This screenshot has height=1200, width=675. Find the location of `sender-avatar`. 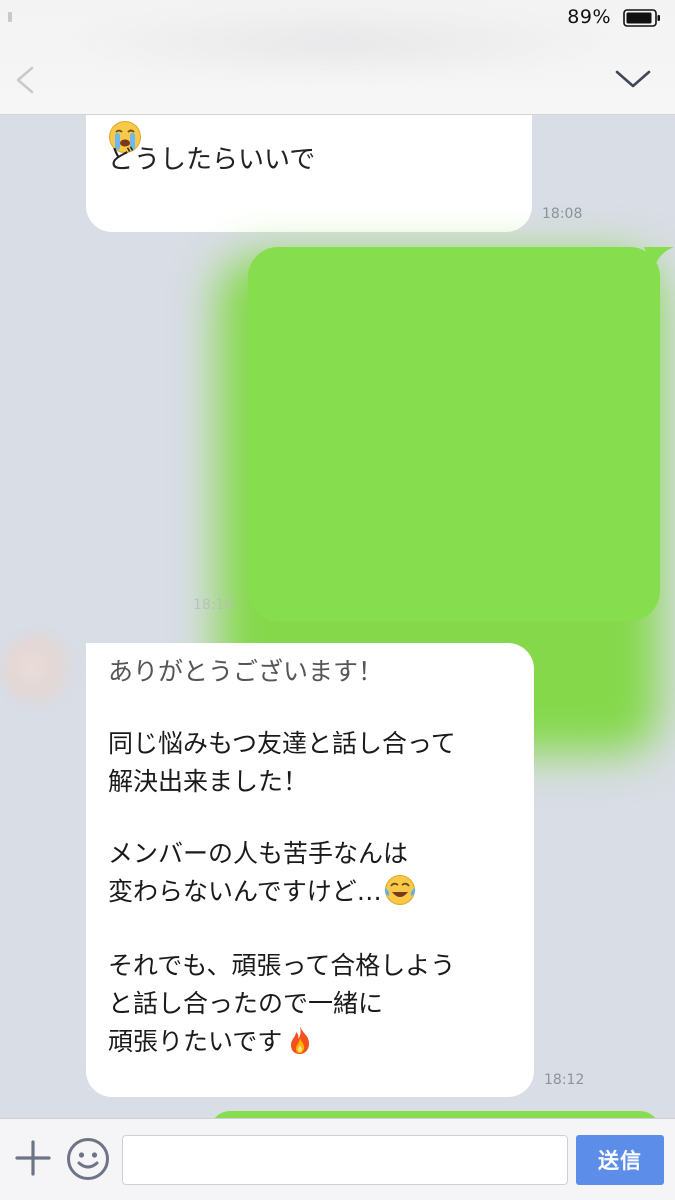

sender-avatar is located at coordinates (39, 670).